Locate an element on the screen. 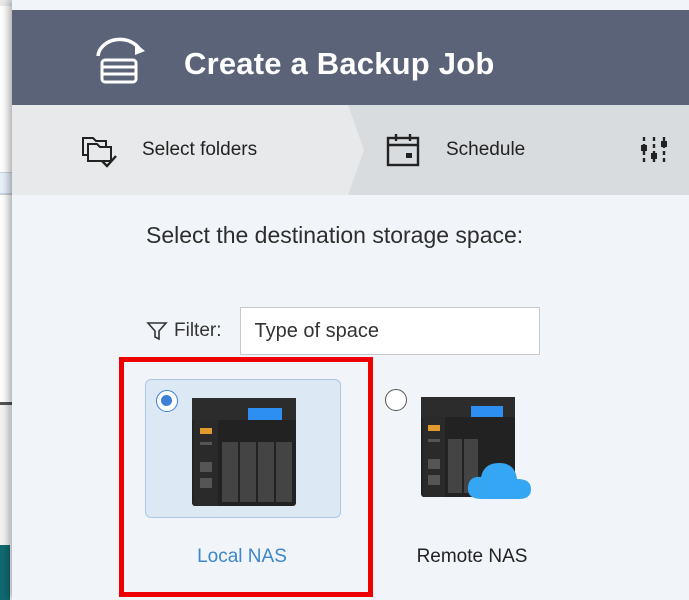  filter-row: Filter: Type of space is located at coordinates (343, 331).